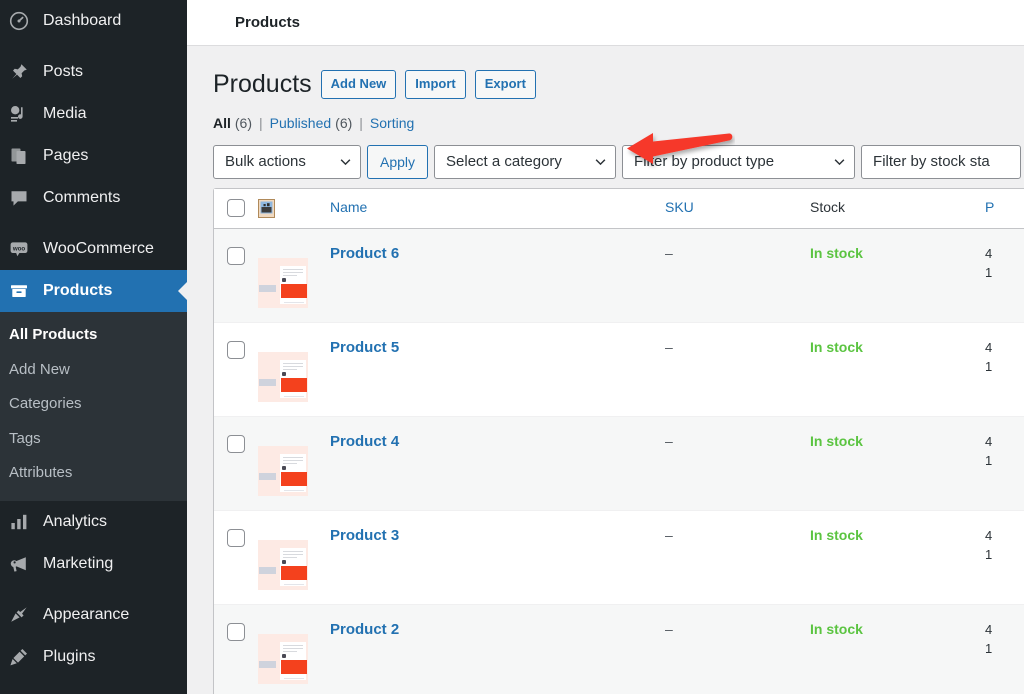 This screenshot has width=1024, height=694. Describe the element at coordinates (398, 161) in the screenshot. I see `apply-button: Apply` at that location.